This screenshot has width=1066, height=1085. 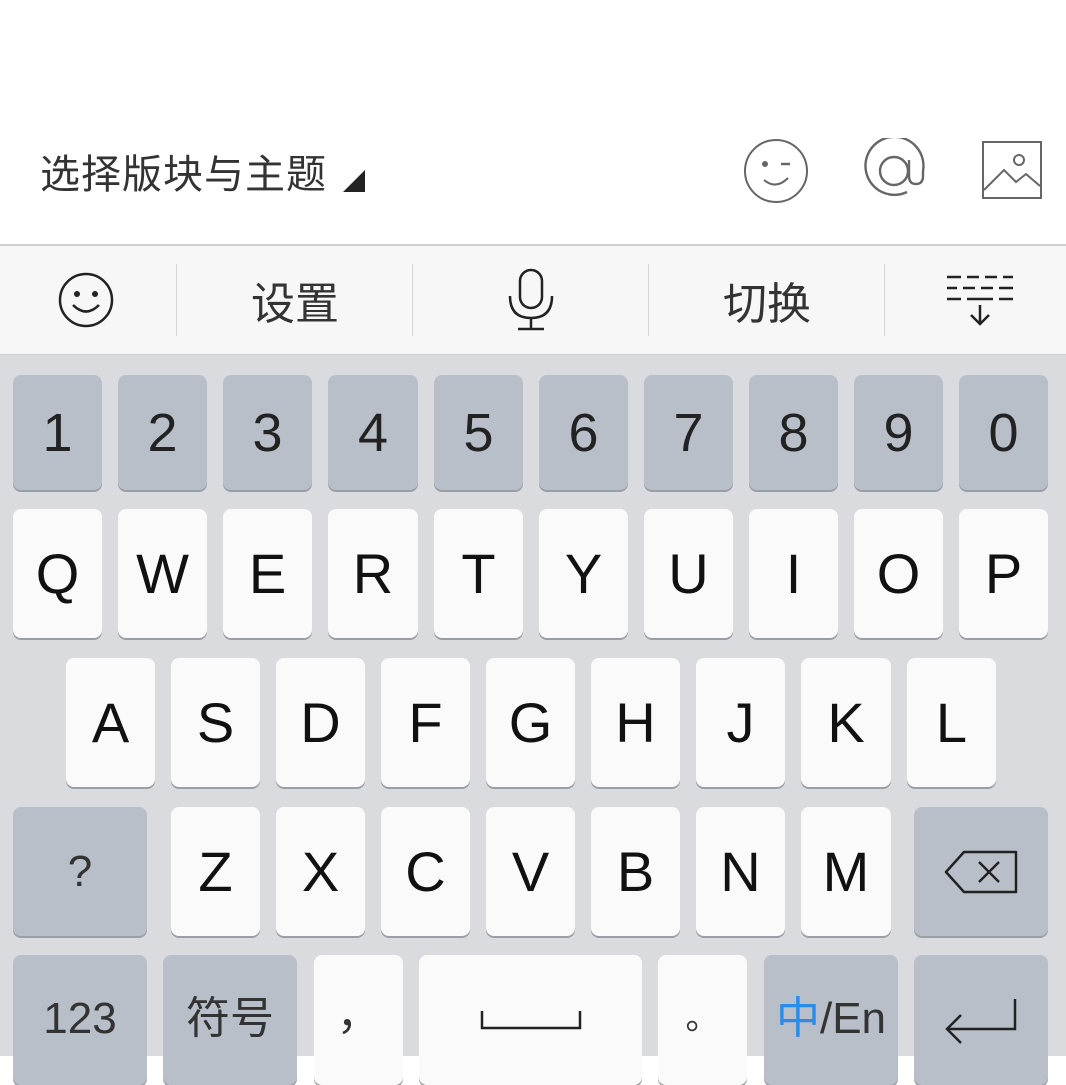 What do you see at coordinates (898, 432) in the screenshot?
I see `key-9: 9` at bounding box center [898, 432].